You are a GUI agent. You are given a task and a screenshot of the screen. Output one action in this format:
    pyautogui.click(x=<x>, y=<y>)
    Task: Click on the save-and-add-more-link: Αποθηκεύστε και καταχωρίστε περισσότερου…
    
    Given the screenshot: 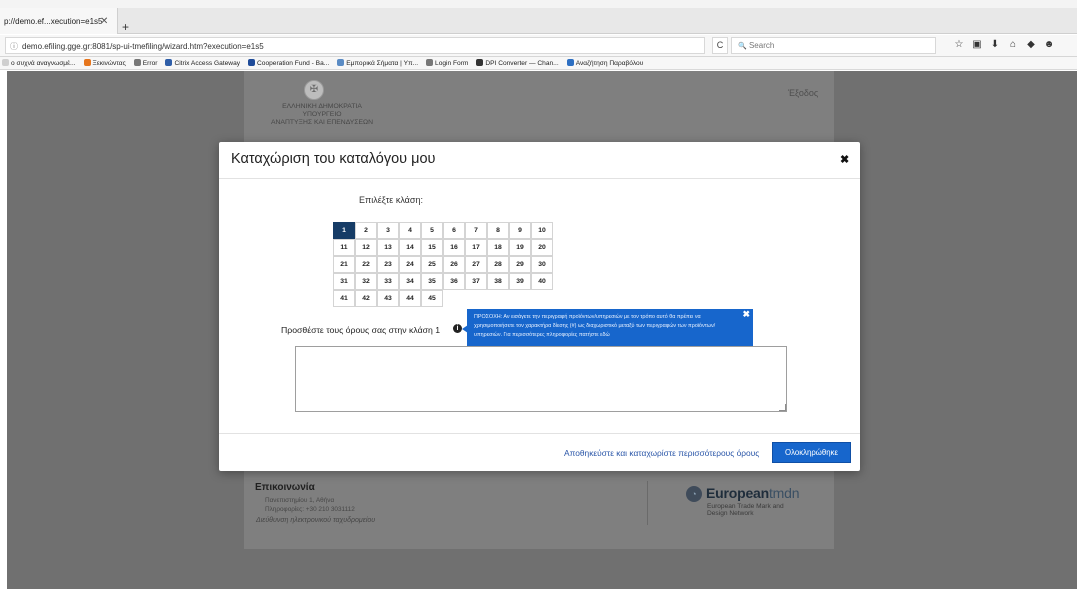 What is the action you would take?
    pyautogui.click(x=661, y=453)
    